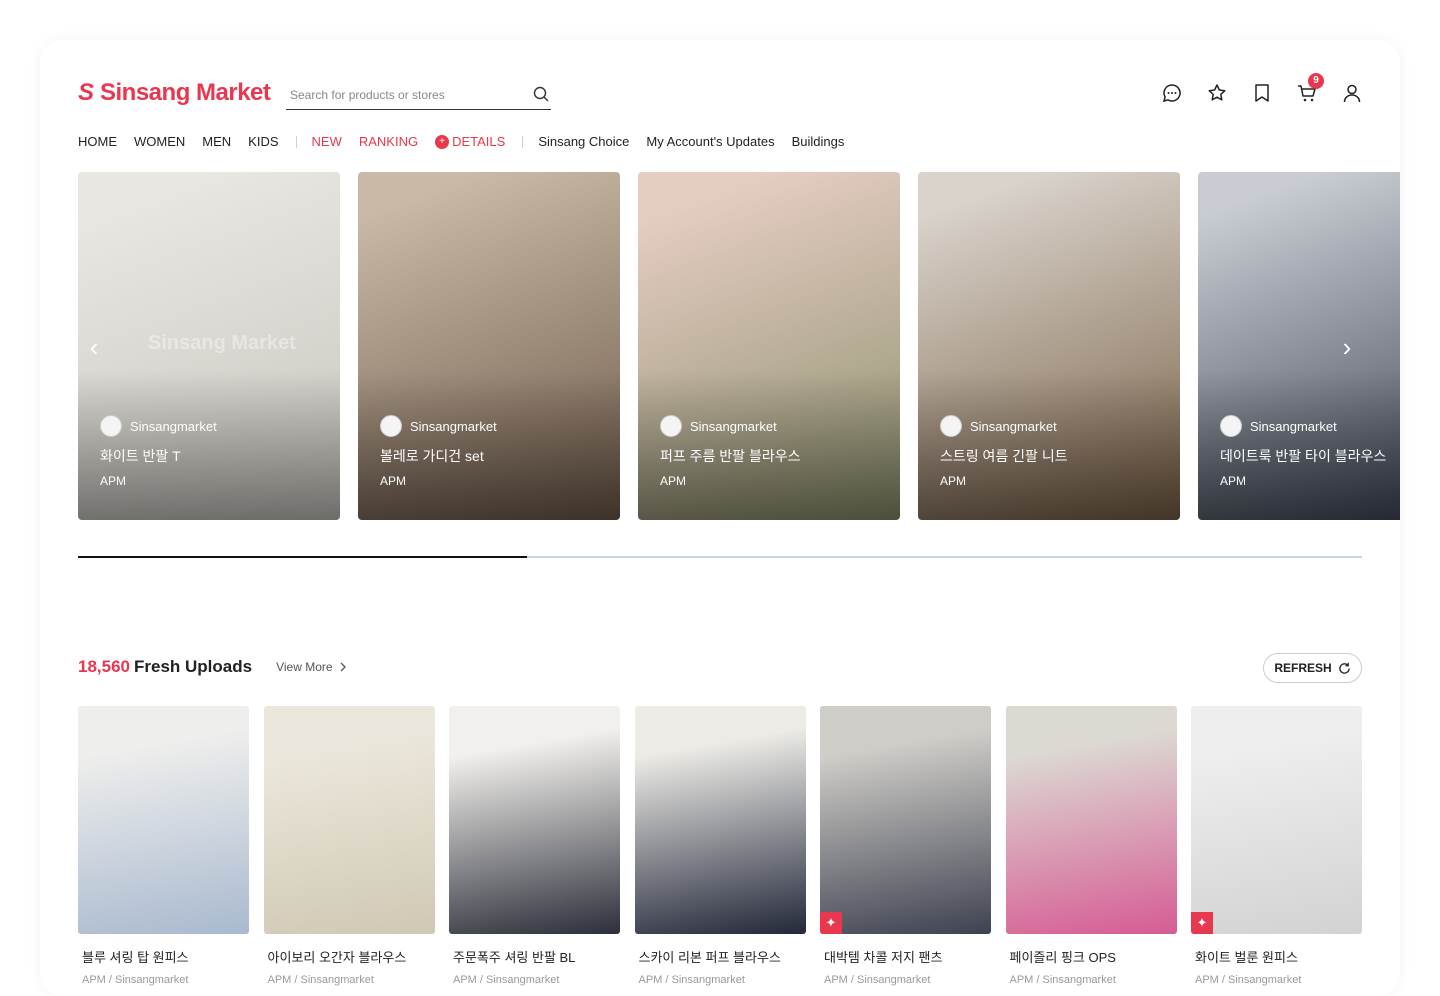  Describe the element at coordinates (1352, 93) in the screenshot. I see `user-icon` at that location.